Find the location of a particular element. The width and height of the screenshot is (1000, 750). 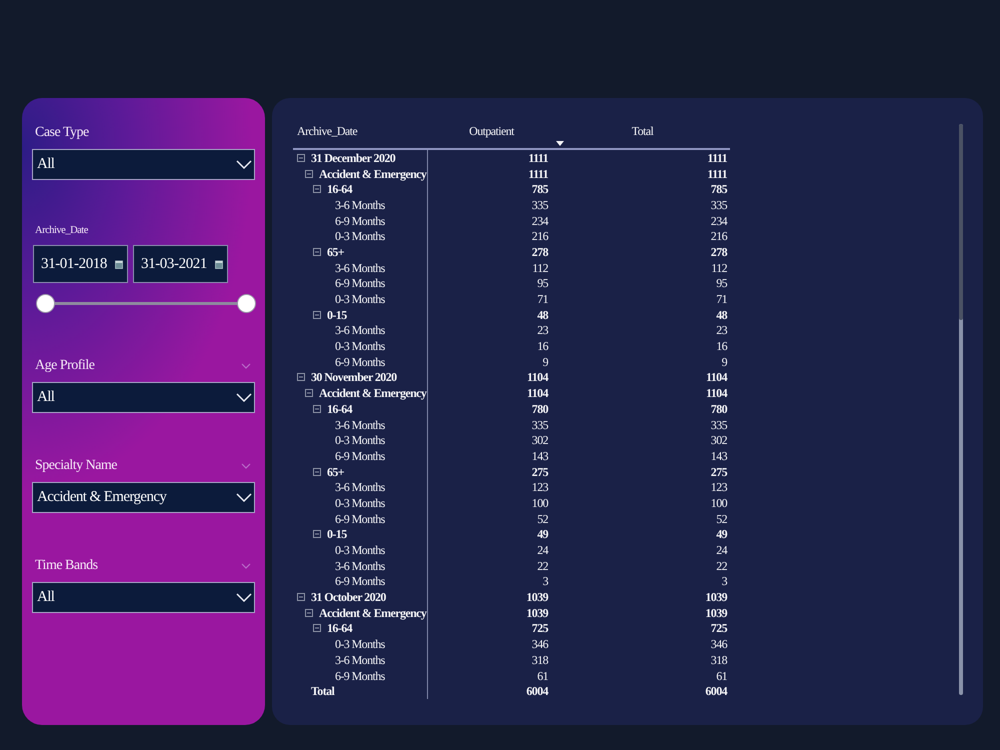

table-cell: 278 is located at coordinates (540, 251).